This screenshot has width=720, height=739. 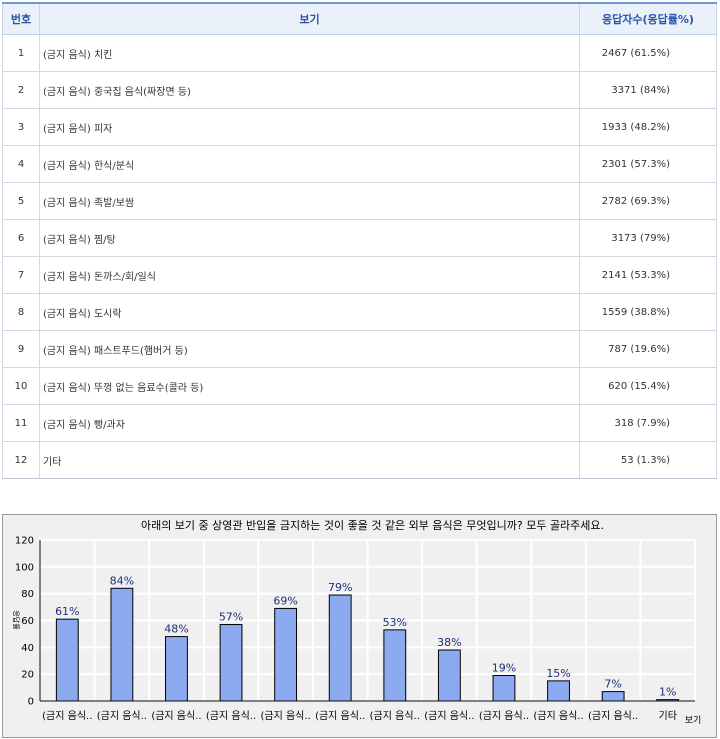 I want to click on y-tick-label: 80, so click(x=27, y=594).